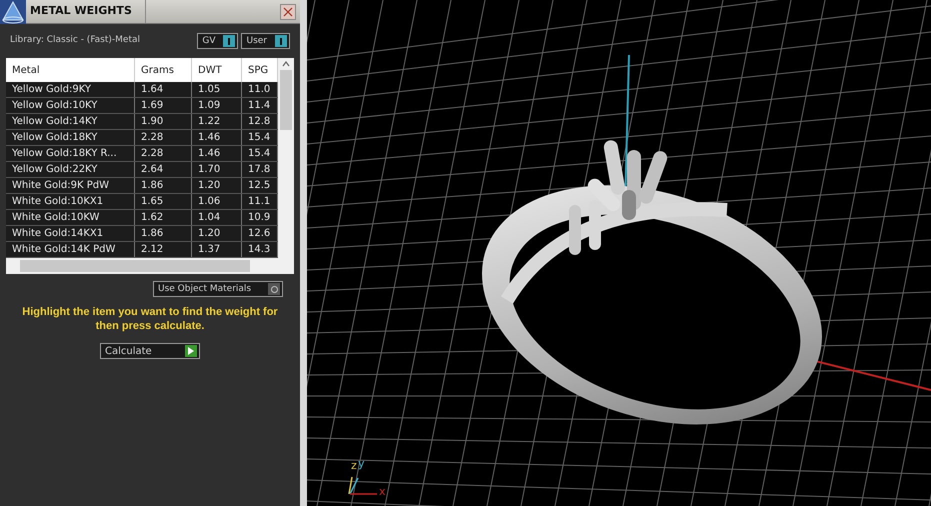  I want to click on play-icon, so click(191, 351).